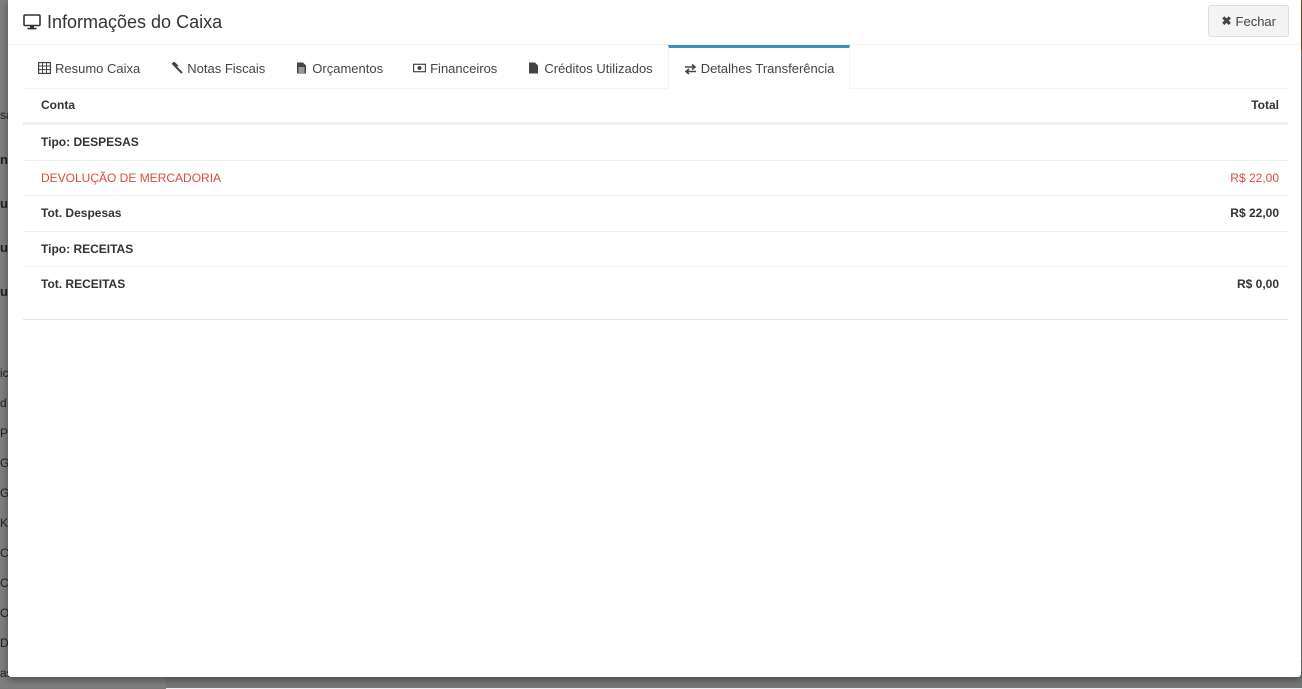 This screenshot has height=689, width=1302. What do you see at coordinates (32, 22) in the screenshot?
I see `monitor-icon` at bounding box center [32, 22].